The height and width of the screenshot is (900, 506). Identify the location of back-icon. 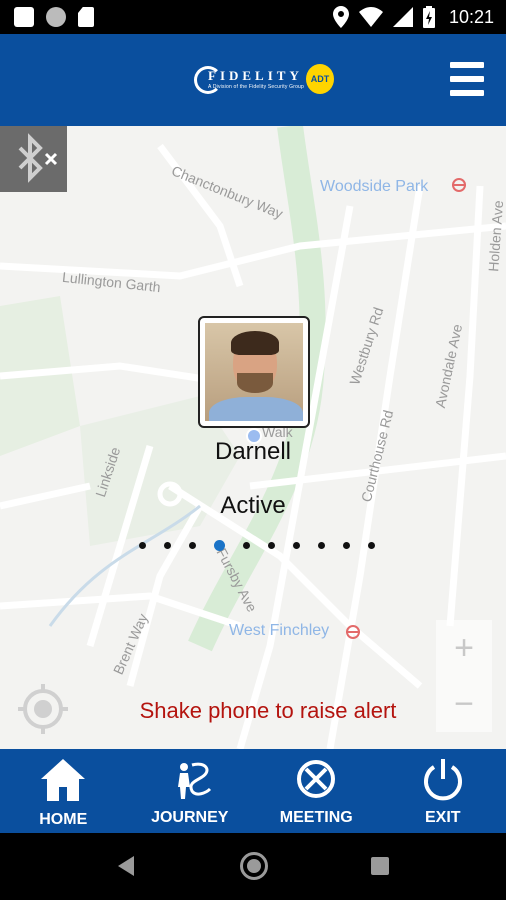
(126, 866).